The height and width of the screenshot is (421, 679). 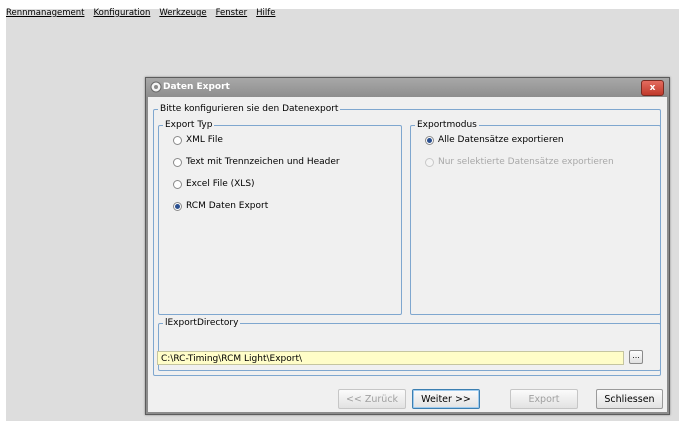 I want to click on radio-excel-file: Excel File (XLS), so click(x=214, y=184).